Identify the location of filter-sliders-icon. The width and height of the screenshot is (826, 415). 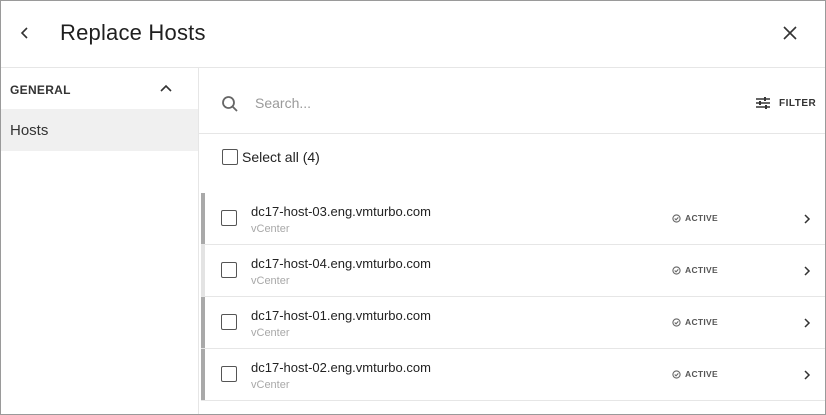
(763, 103).